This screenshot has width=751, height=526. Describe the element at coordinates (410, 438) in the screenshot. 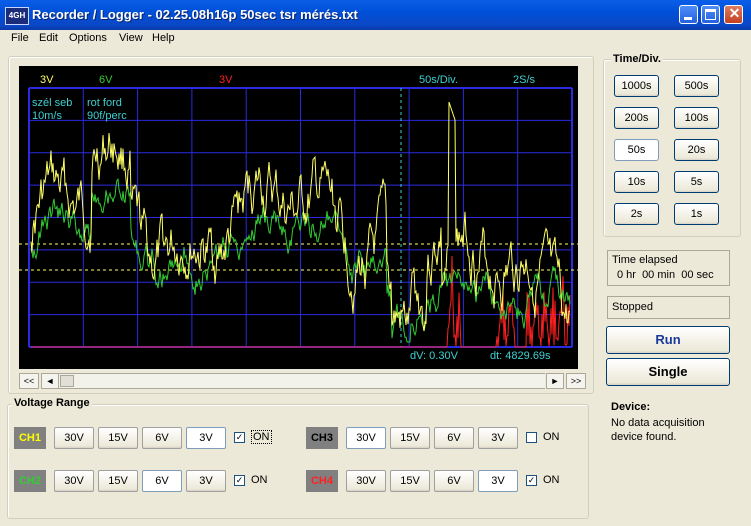

I see `ch3-range-button-15v: 15V` at that location.